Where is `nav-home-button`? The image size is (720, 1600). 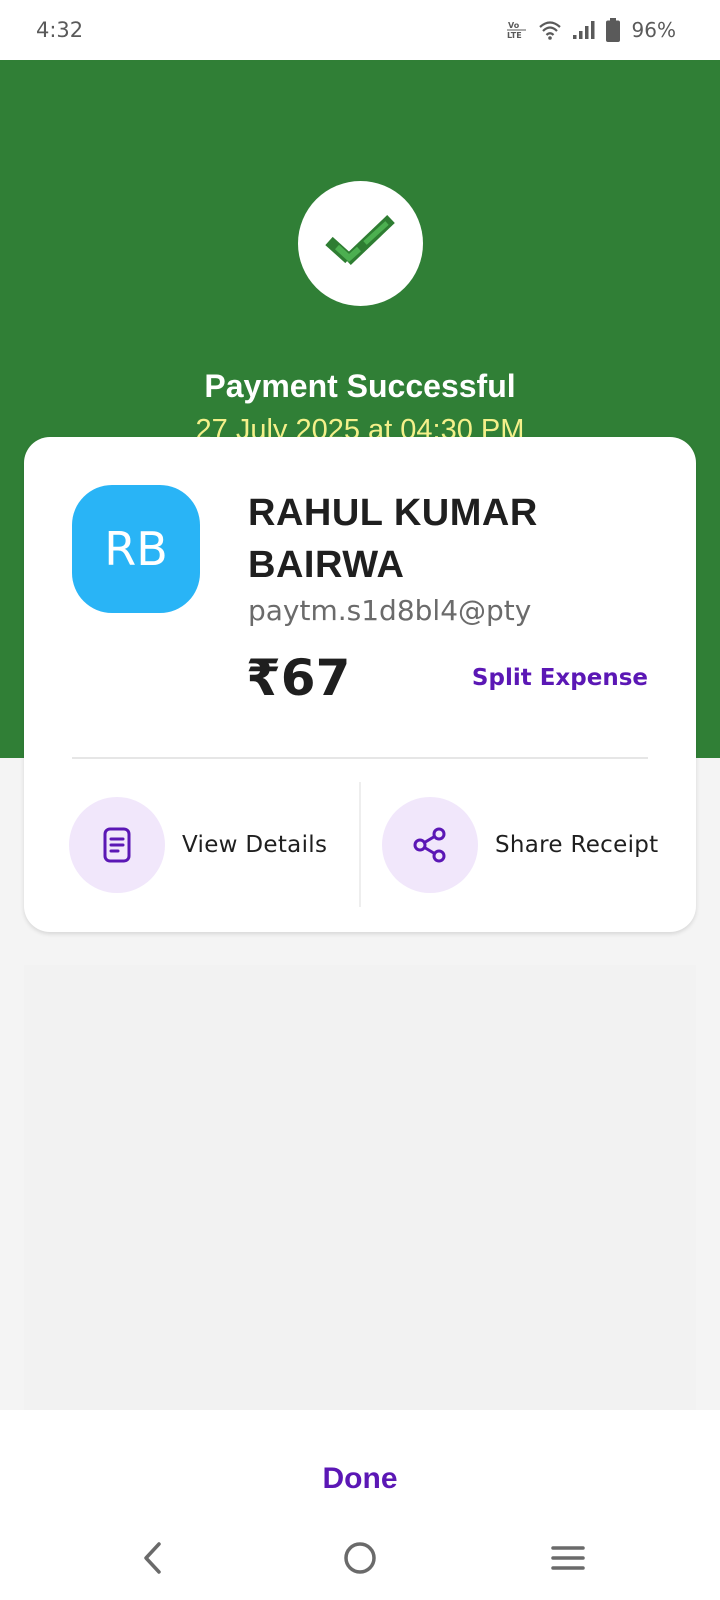 nav-home-button is located at coordinates (360, 1560).